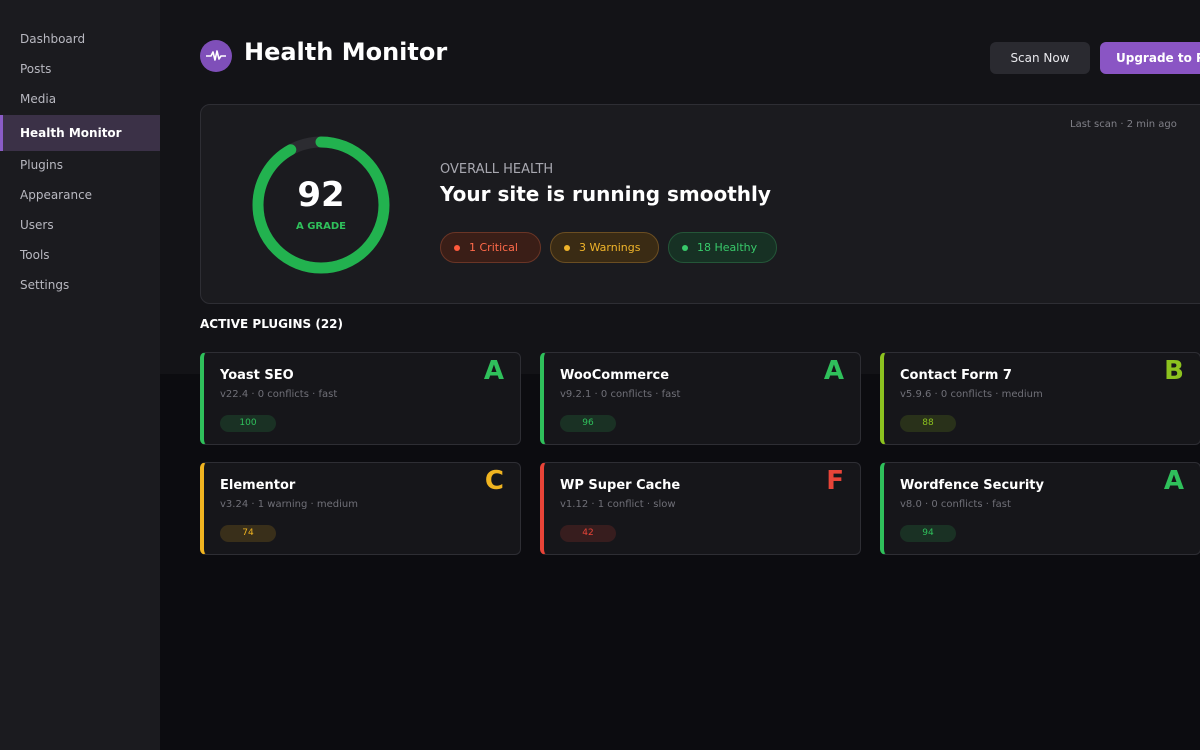  Describe the element at coordinates (605, 194) in the screenshot. I see `overall-health-headline: Your site is running smoothly` at that location.